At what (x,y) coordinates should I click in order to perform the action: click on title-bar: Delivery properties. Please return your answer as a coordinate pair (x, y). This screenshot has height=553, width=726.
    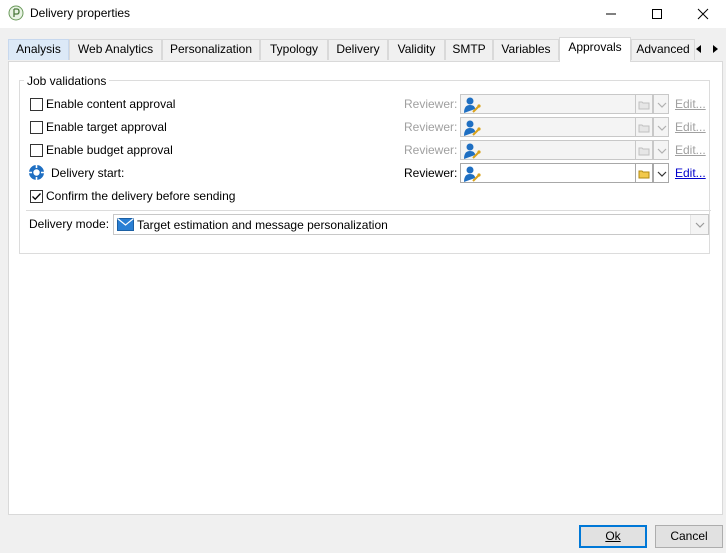
    Looking at the image, I should click on (363, 14).